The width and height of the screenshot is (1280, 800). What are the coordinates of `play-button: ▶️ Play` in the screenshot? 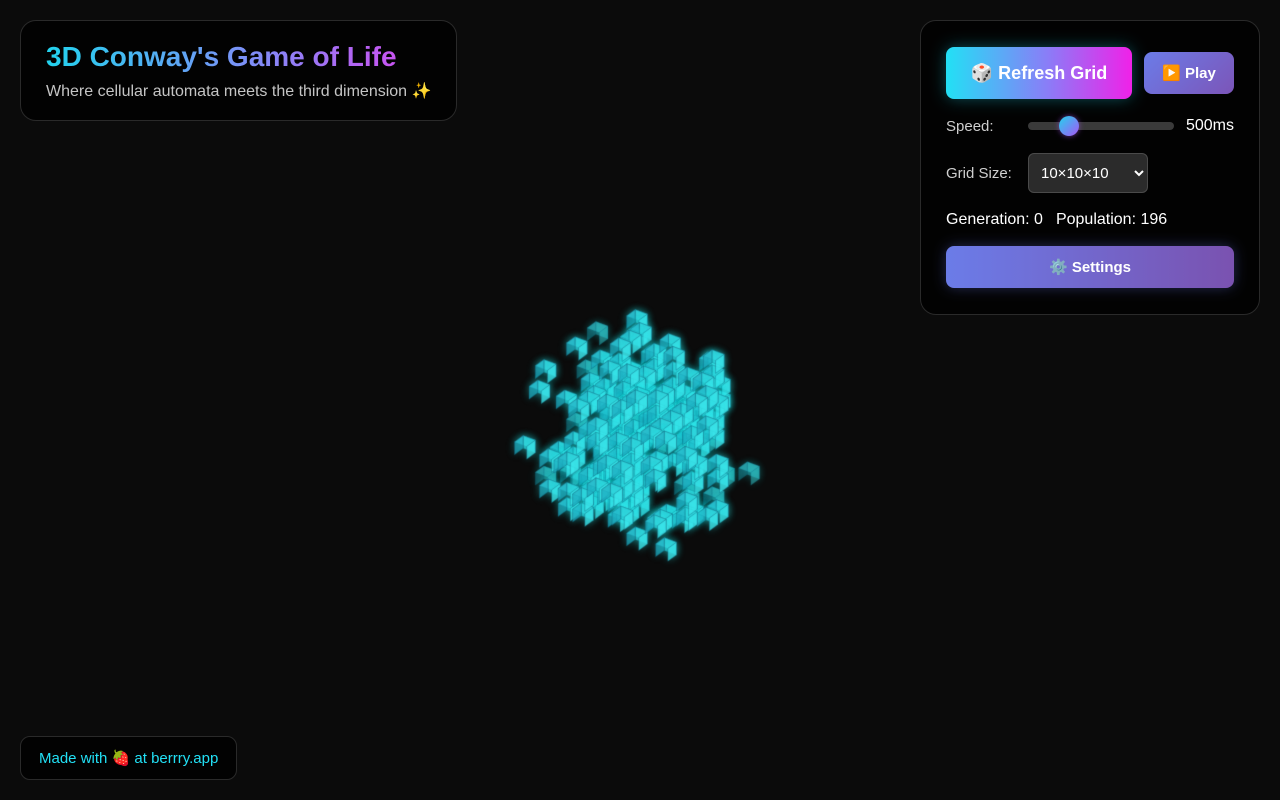 It's located at (1189, 73).